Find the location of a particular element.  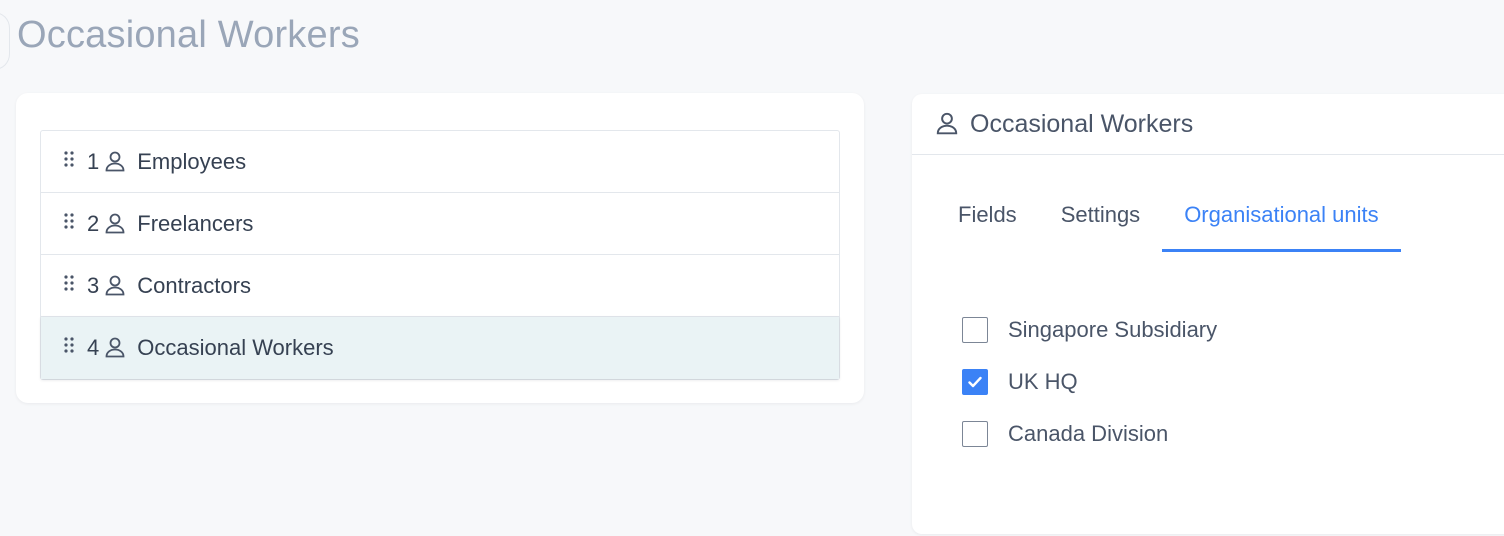

checkmark-icon is located at coordinates (975, 382).